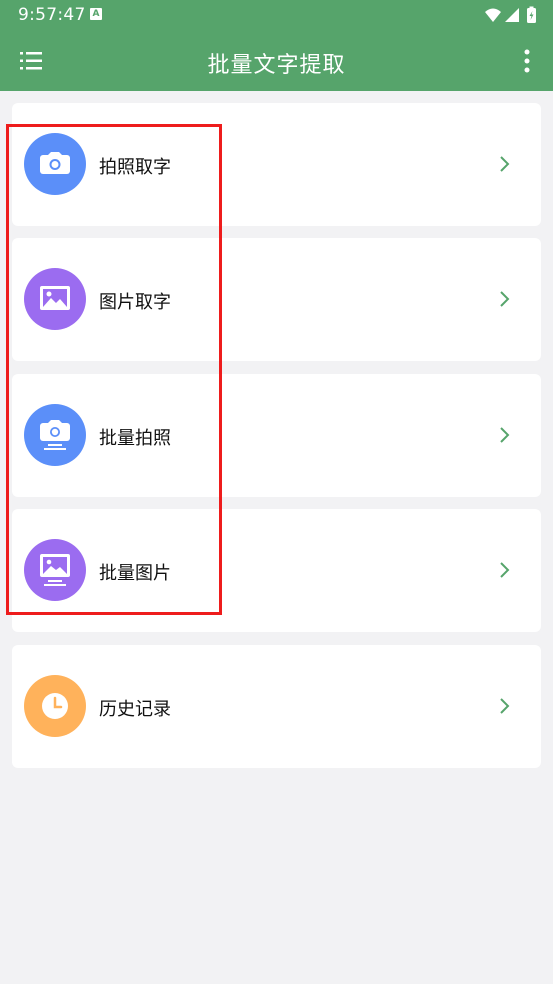 The image size is (553, 984). What do you see at coordinates (276, 299) in the screenshot?
I see `menu-item-image-ocr: 图片取字` at bounding box center [276, 299].